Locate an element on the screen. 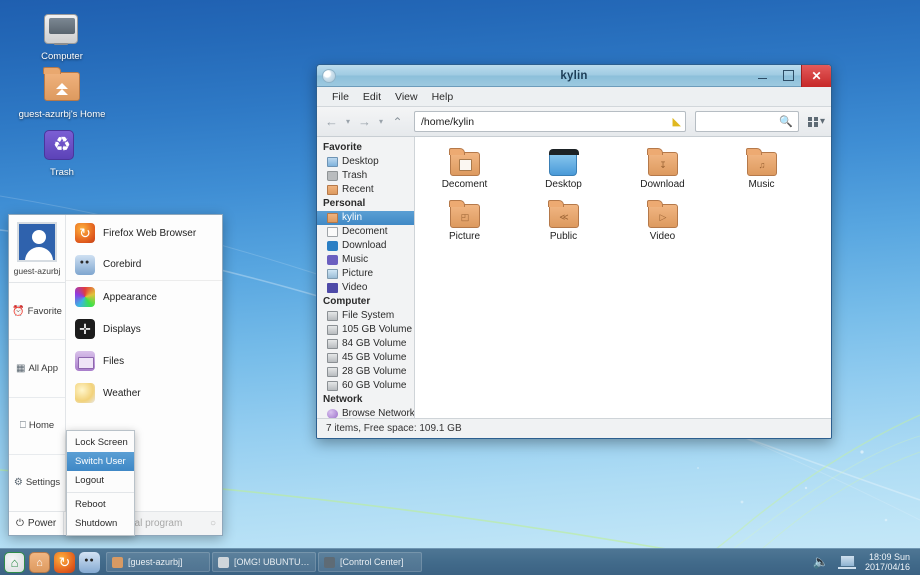 The height and width of the screenshot is (575, 920). search-icon: 🔍 is located at coordinates (786, 121).